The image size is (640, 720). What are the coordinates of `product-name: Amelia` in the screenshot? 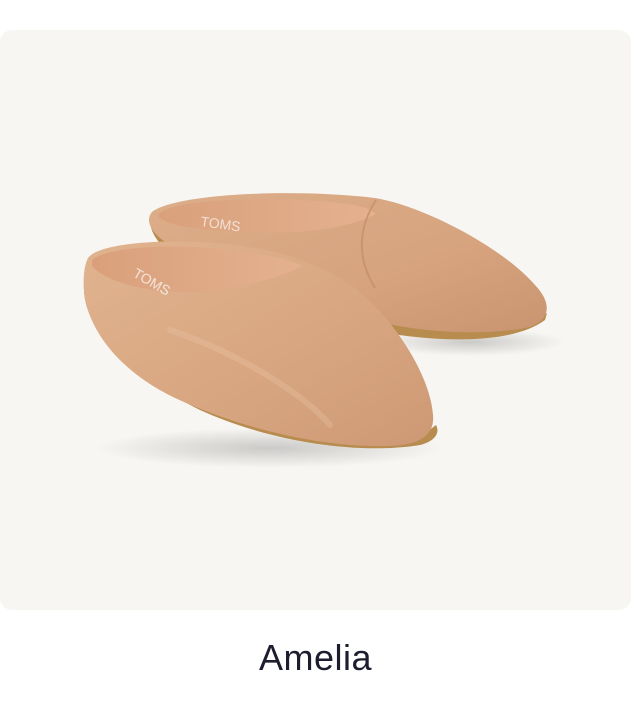 It's located at (315, 658).